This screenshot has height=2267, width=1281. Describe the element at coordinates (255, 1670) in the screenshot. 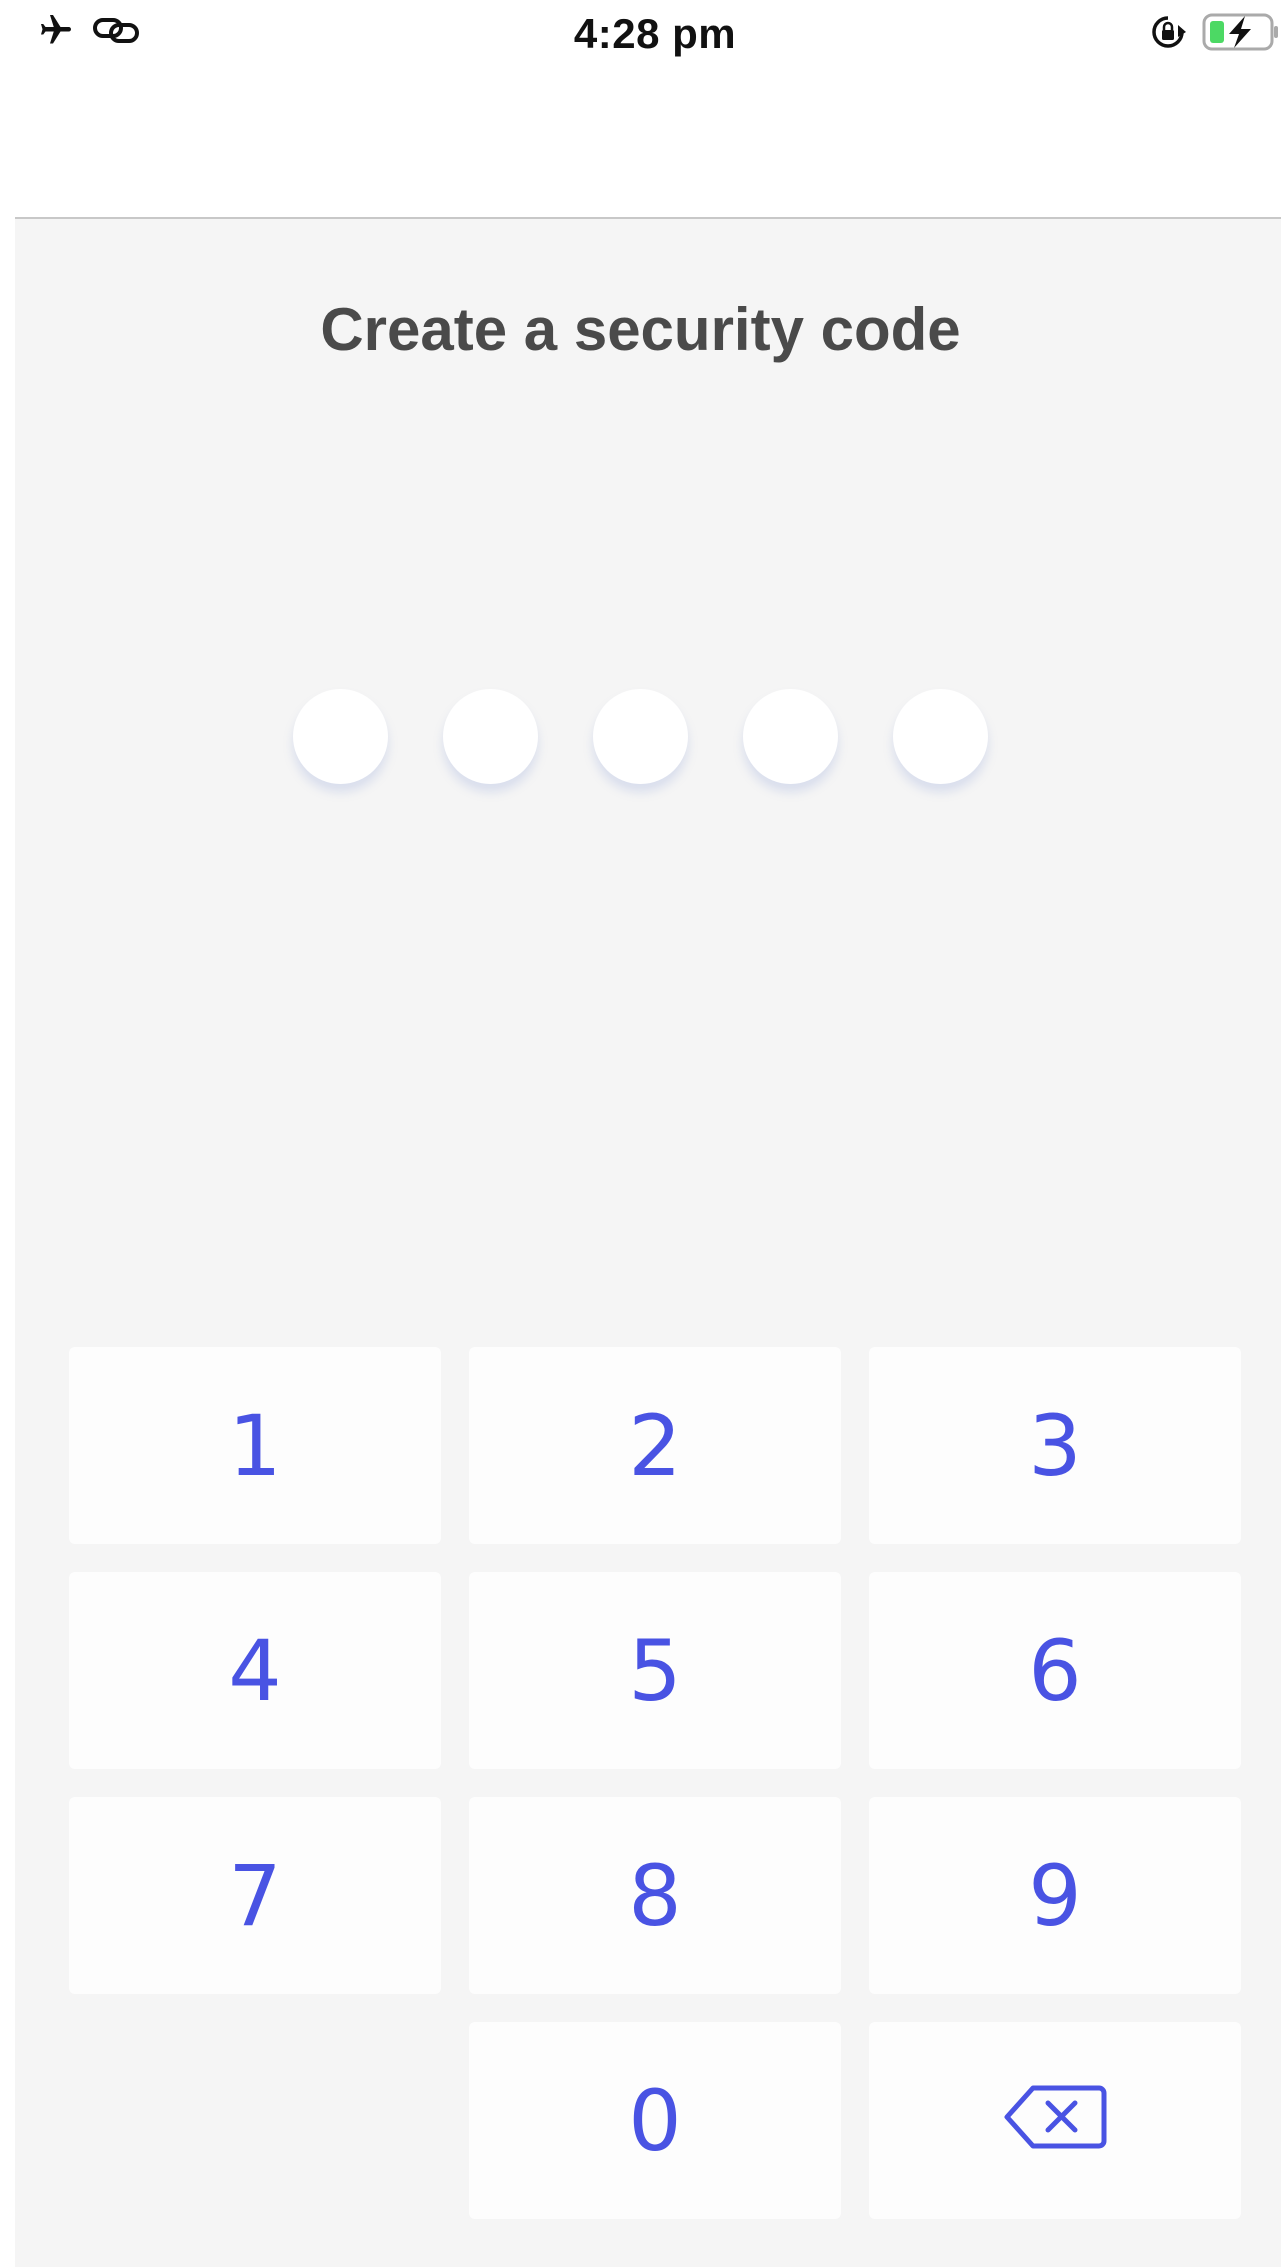

I see `key-4: 4` at that location.